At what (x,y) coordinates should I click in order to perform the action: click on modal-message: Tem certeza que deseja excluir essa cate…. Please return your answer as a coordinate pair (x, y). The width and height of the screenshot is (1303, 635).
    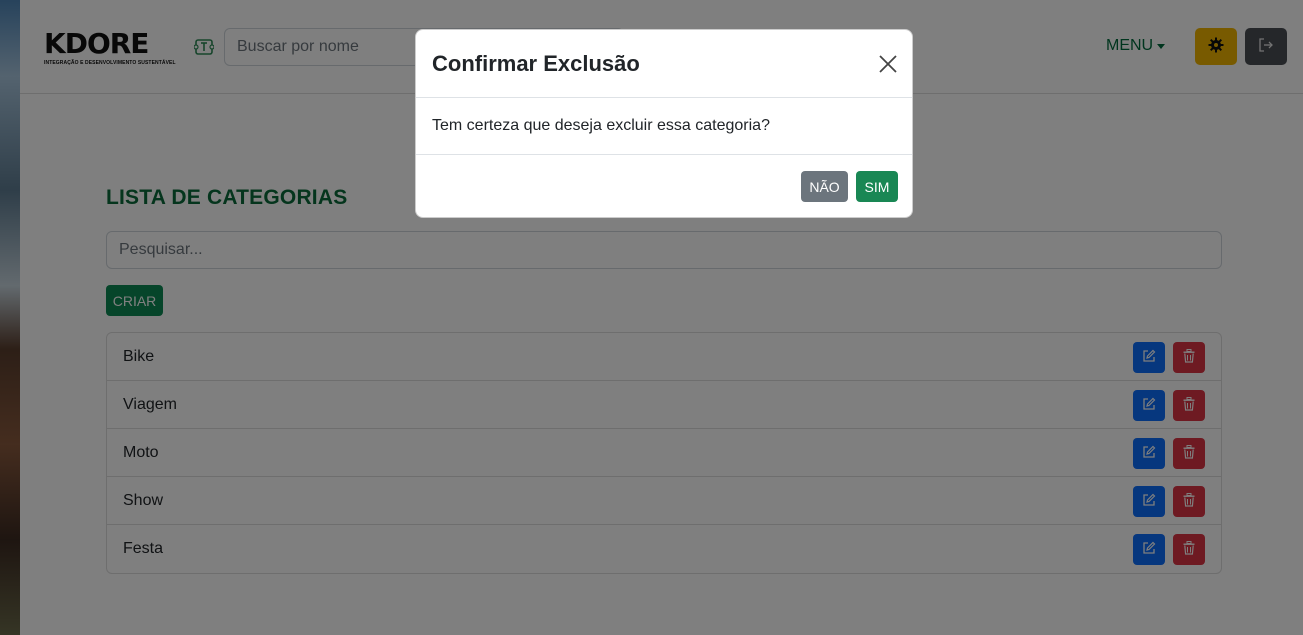
    Looking at the image, I should click on (601, 125).